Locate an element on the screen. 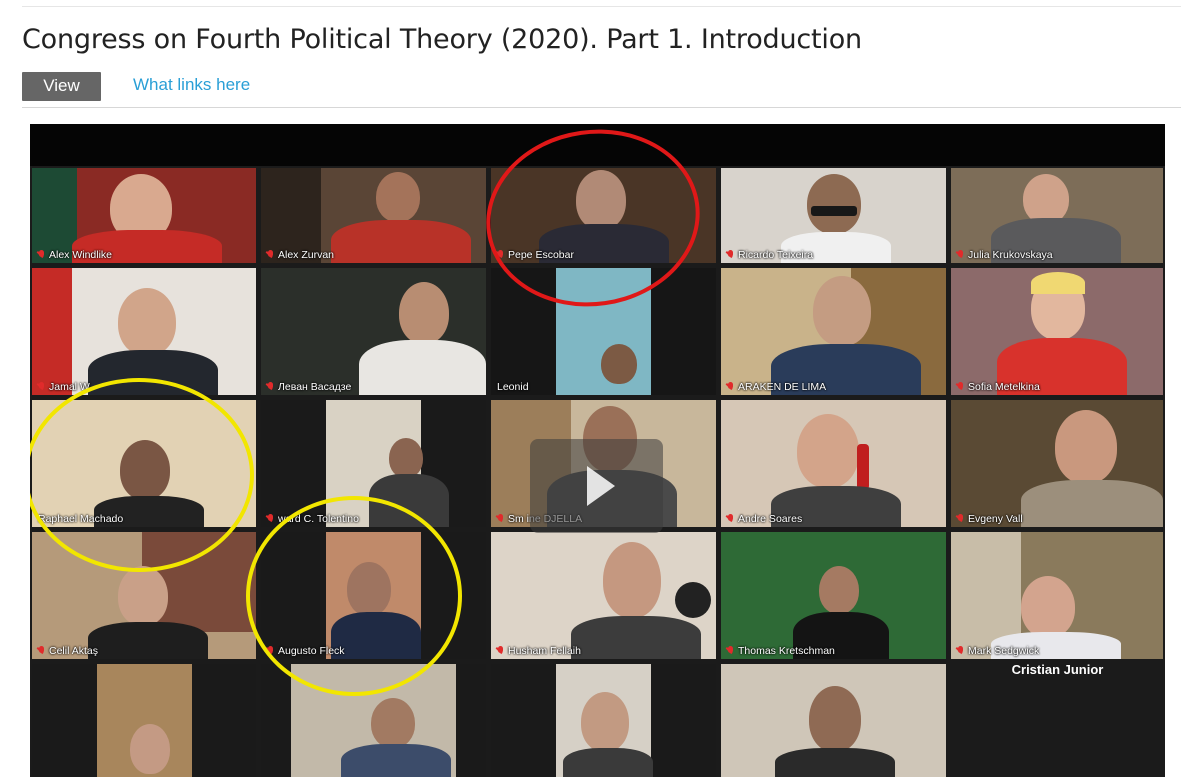 Image resolution: width=1181 pixels, height=777 pixels. participant-tile: Alex Zurvan is located at coordinates (373, 215).